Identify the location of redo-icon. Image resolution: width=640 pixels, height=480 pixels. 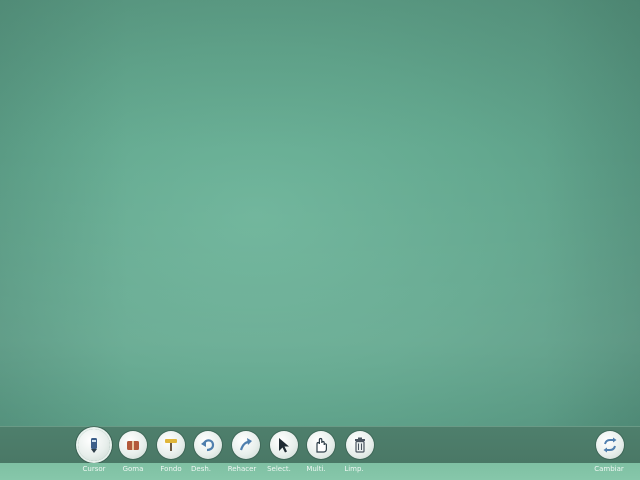
(245, 444).